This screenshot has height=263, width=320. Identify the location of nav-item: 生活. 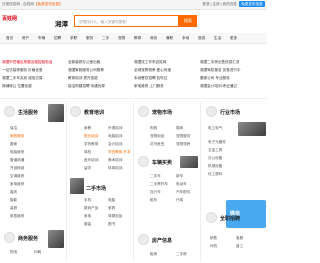
(217, 38).